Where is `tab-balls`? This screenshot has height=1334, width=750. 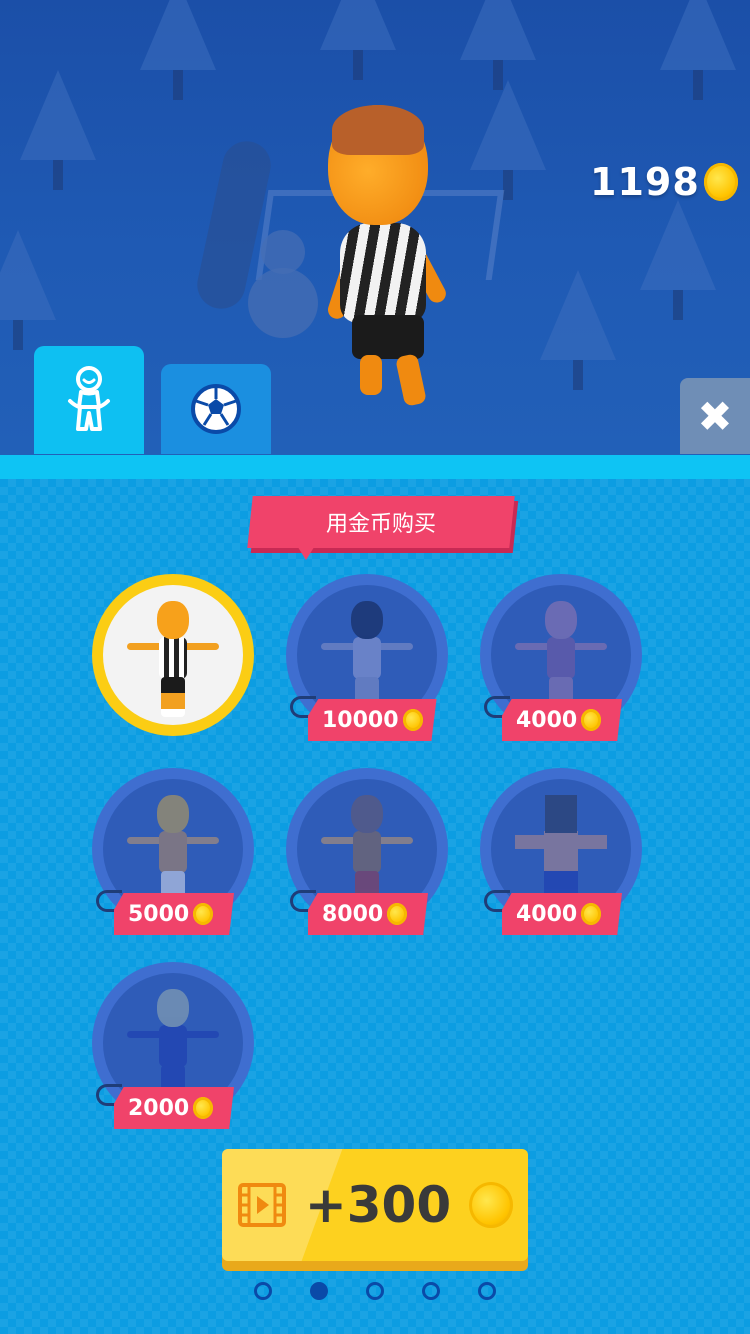
tab-balls is located at coordinates (216, 409).